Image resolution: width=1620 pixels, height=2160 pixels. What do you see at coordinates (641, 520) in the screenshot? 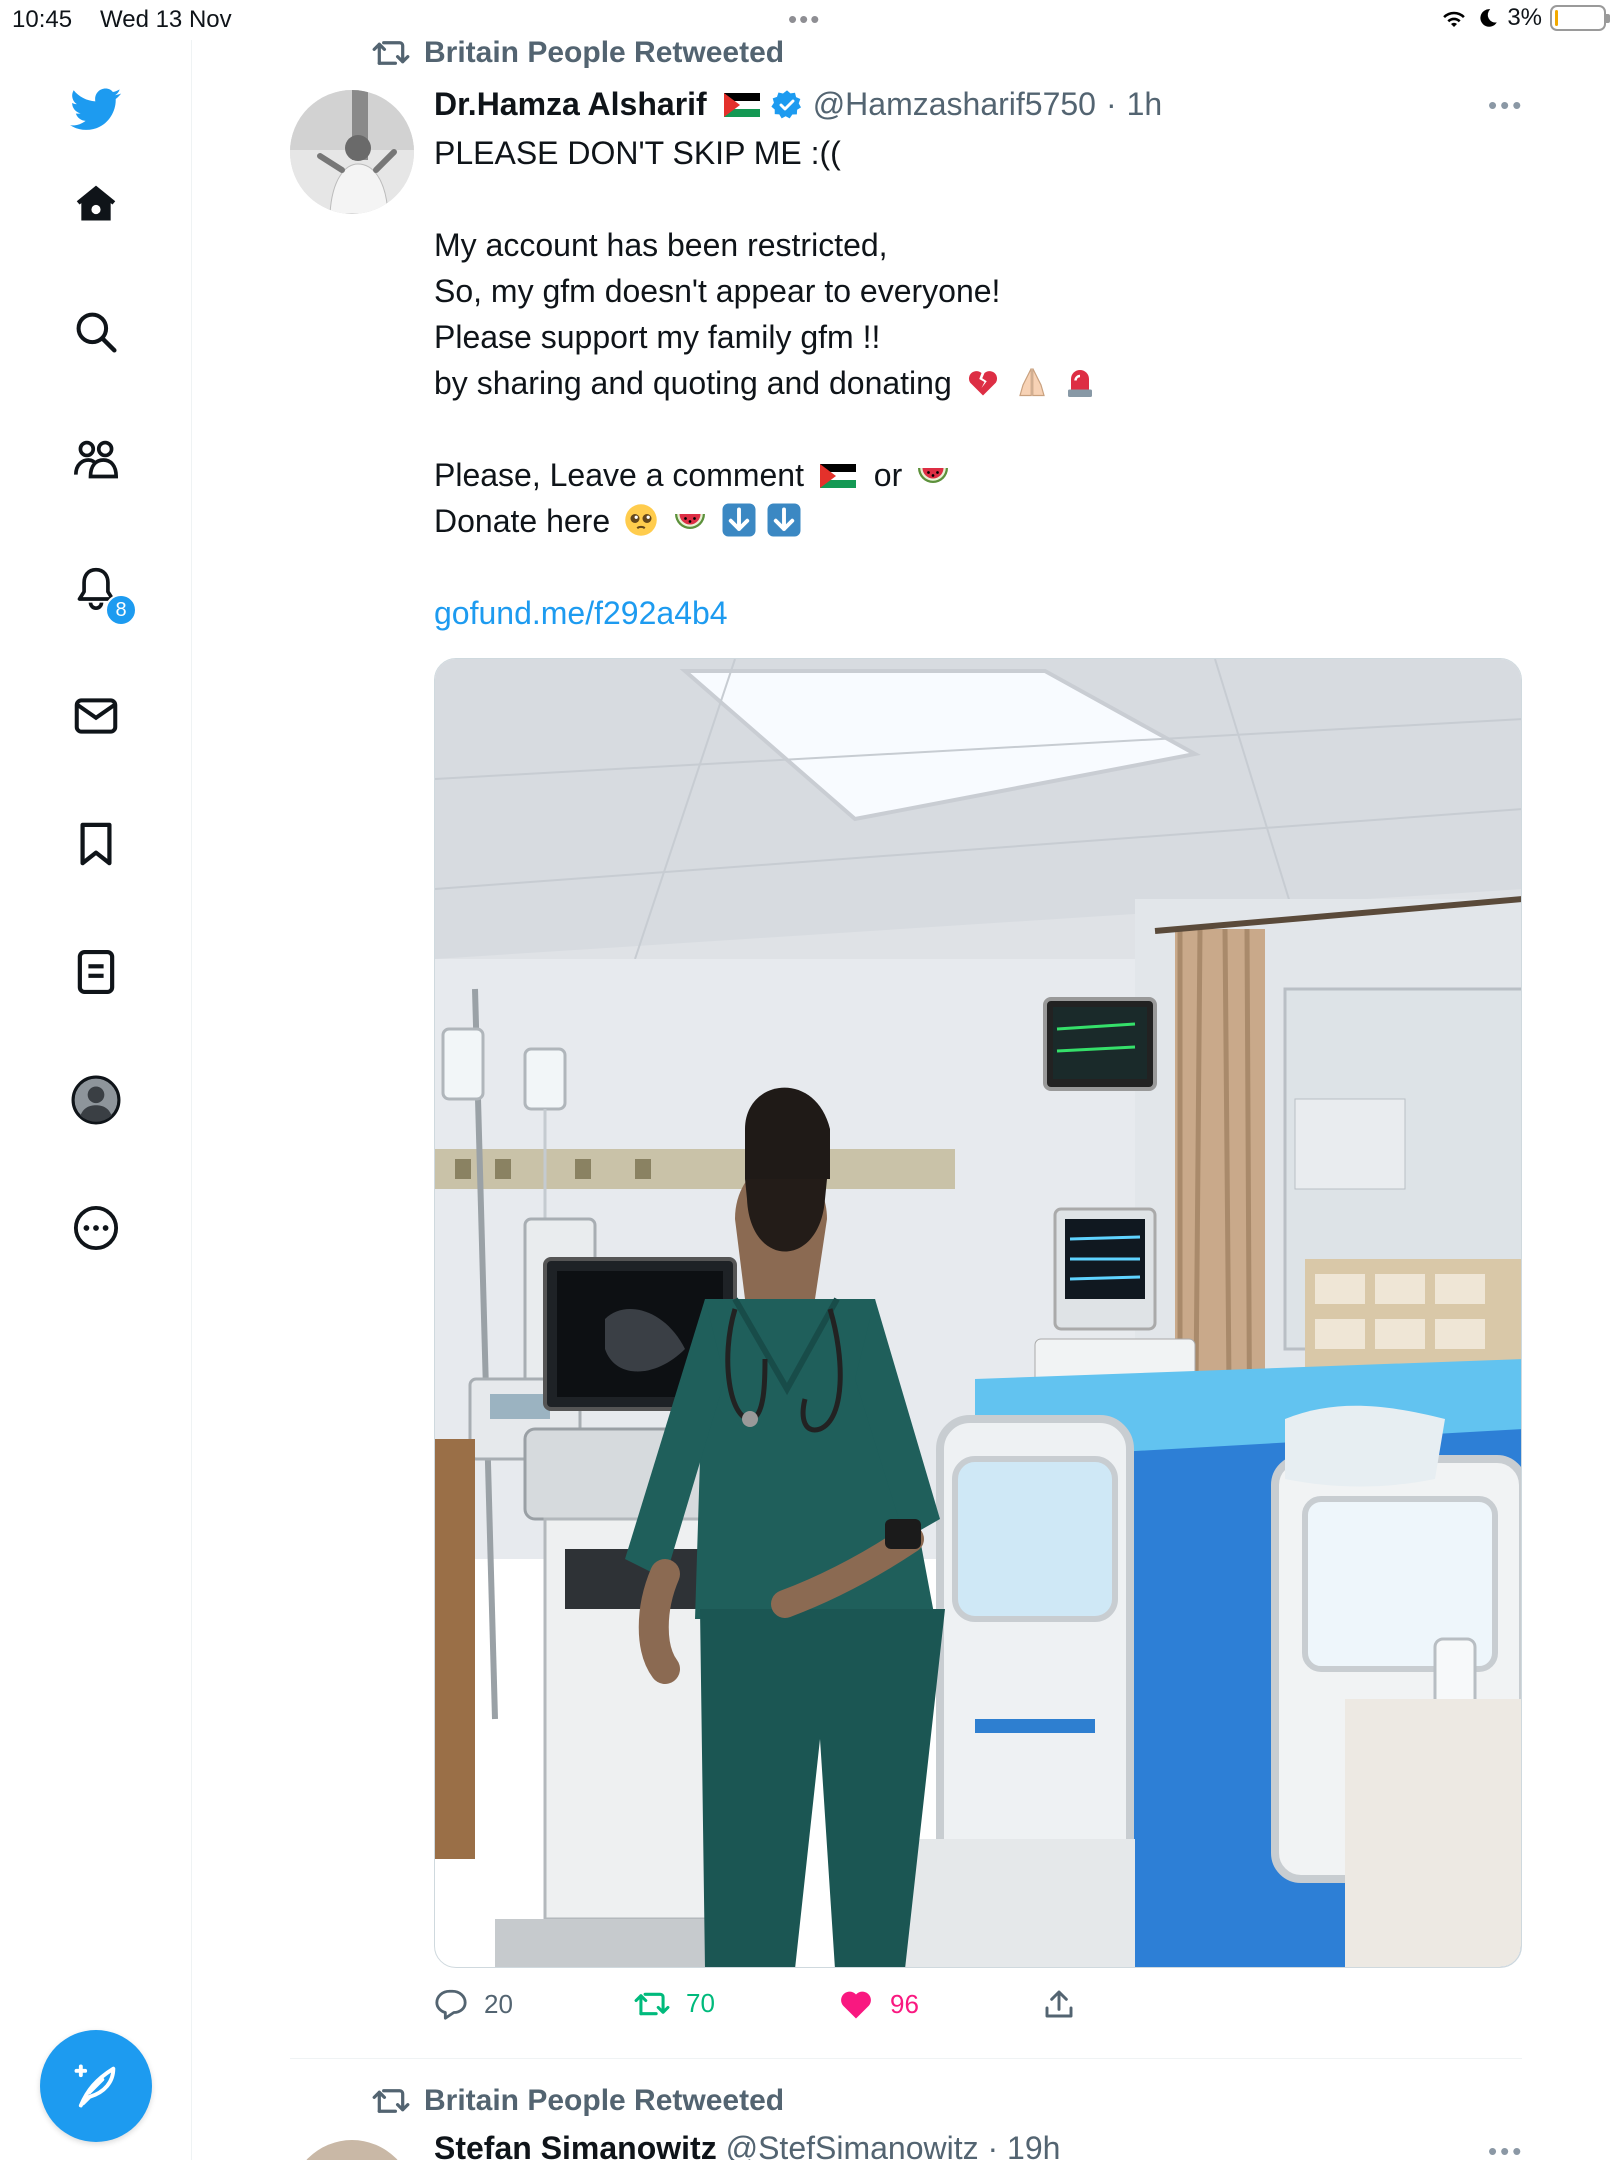
I see `pleading-face-icon` at bounding box center [641, 520].